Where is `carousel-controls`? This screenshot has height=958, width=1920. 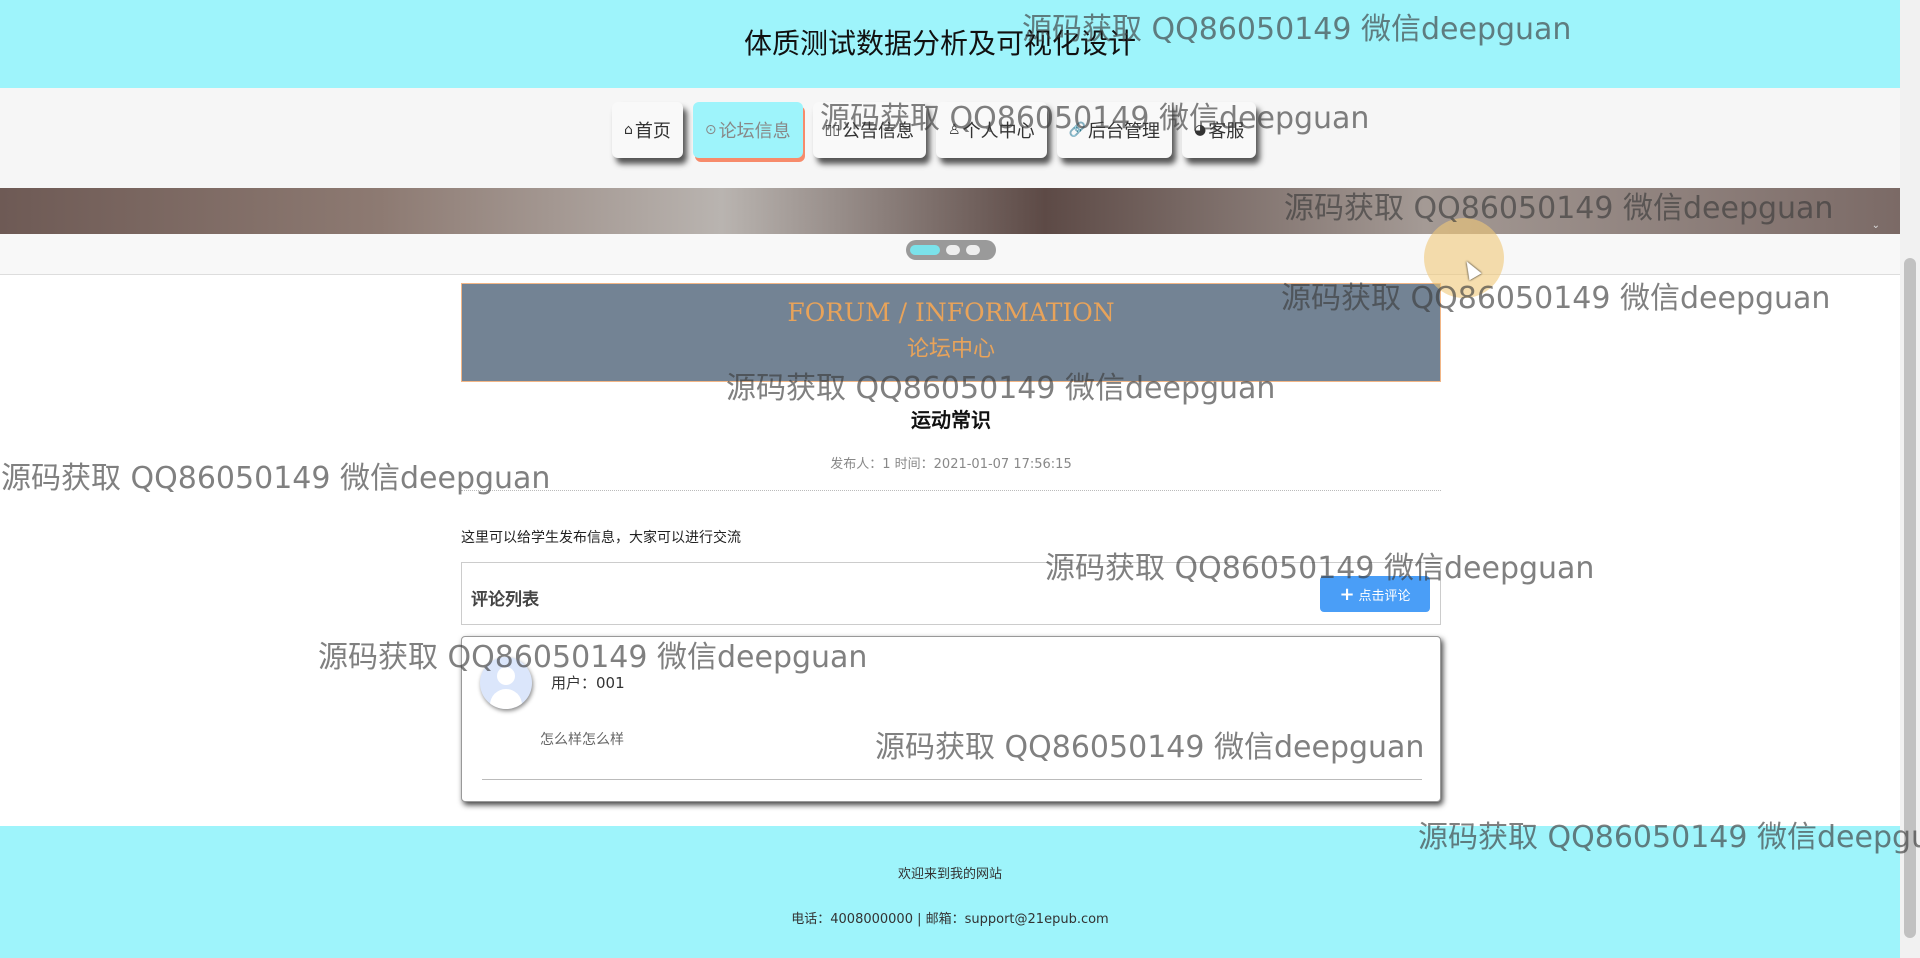 carousel-controls is located at coordinates (950, 254).